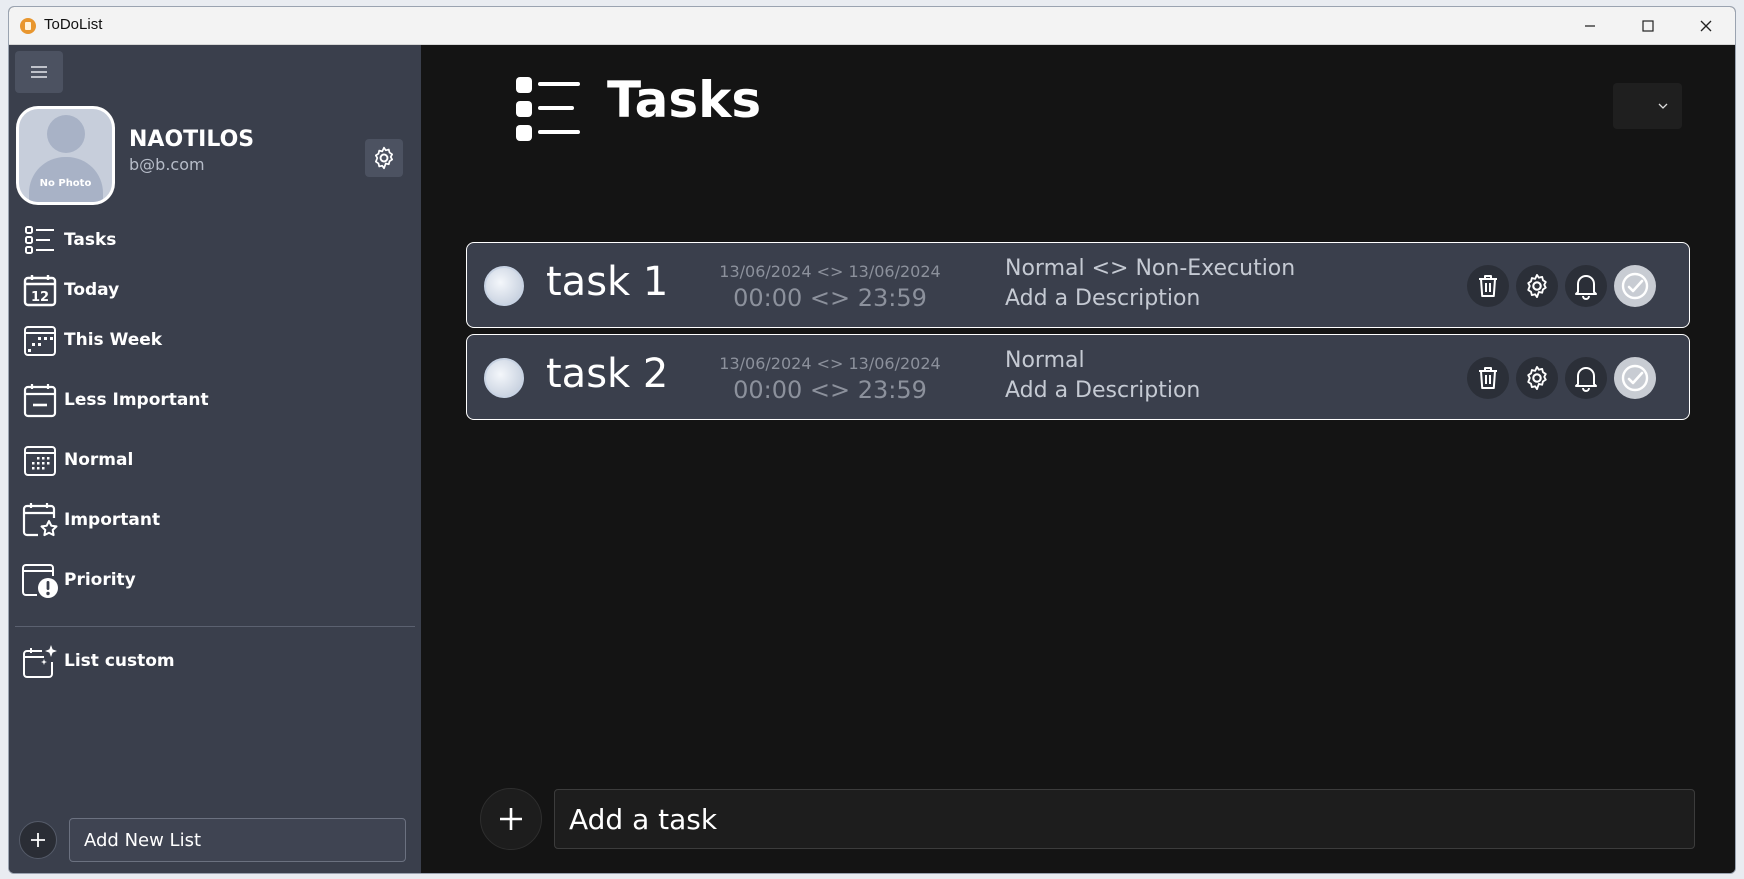 The image size is (1744, 879). What do you see at coordinates (872, 26) in the screenshot?
I see `title-bar: ToDoList` at bounding box center [872, 26].